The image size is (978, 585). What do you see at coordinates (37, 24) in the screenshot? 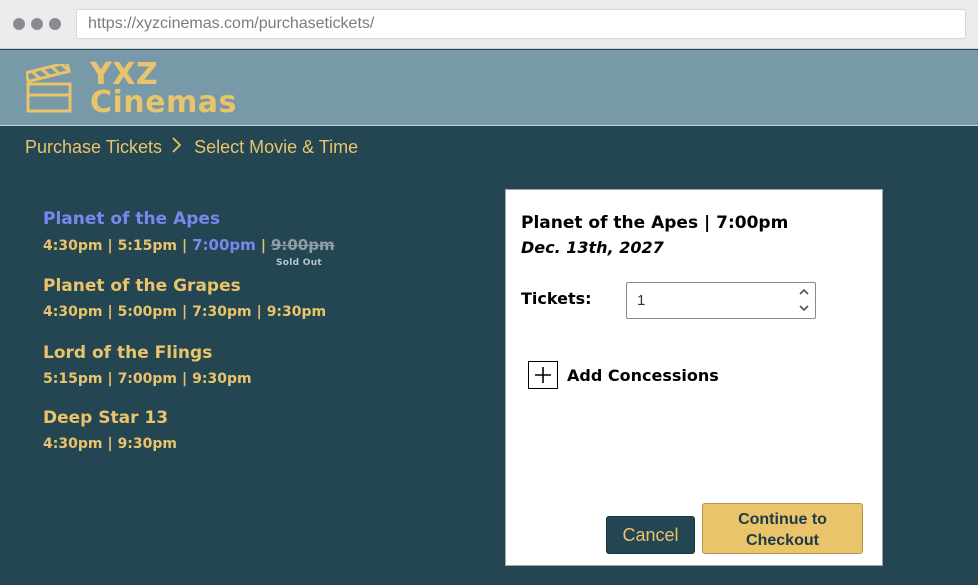
I see `window-control-minimize` at bounding box center [37, 24].